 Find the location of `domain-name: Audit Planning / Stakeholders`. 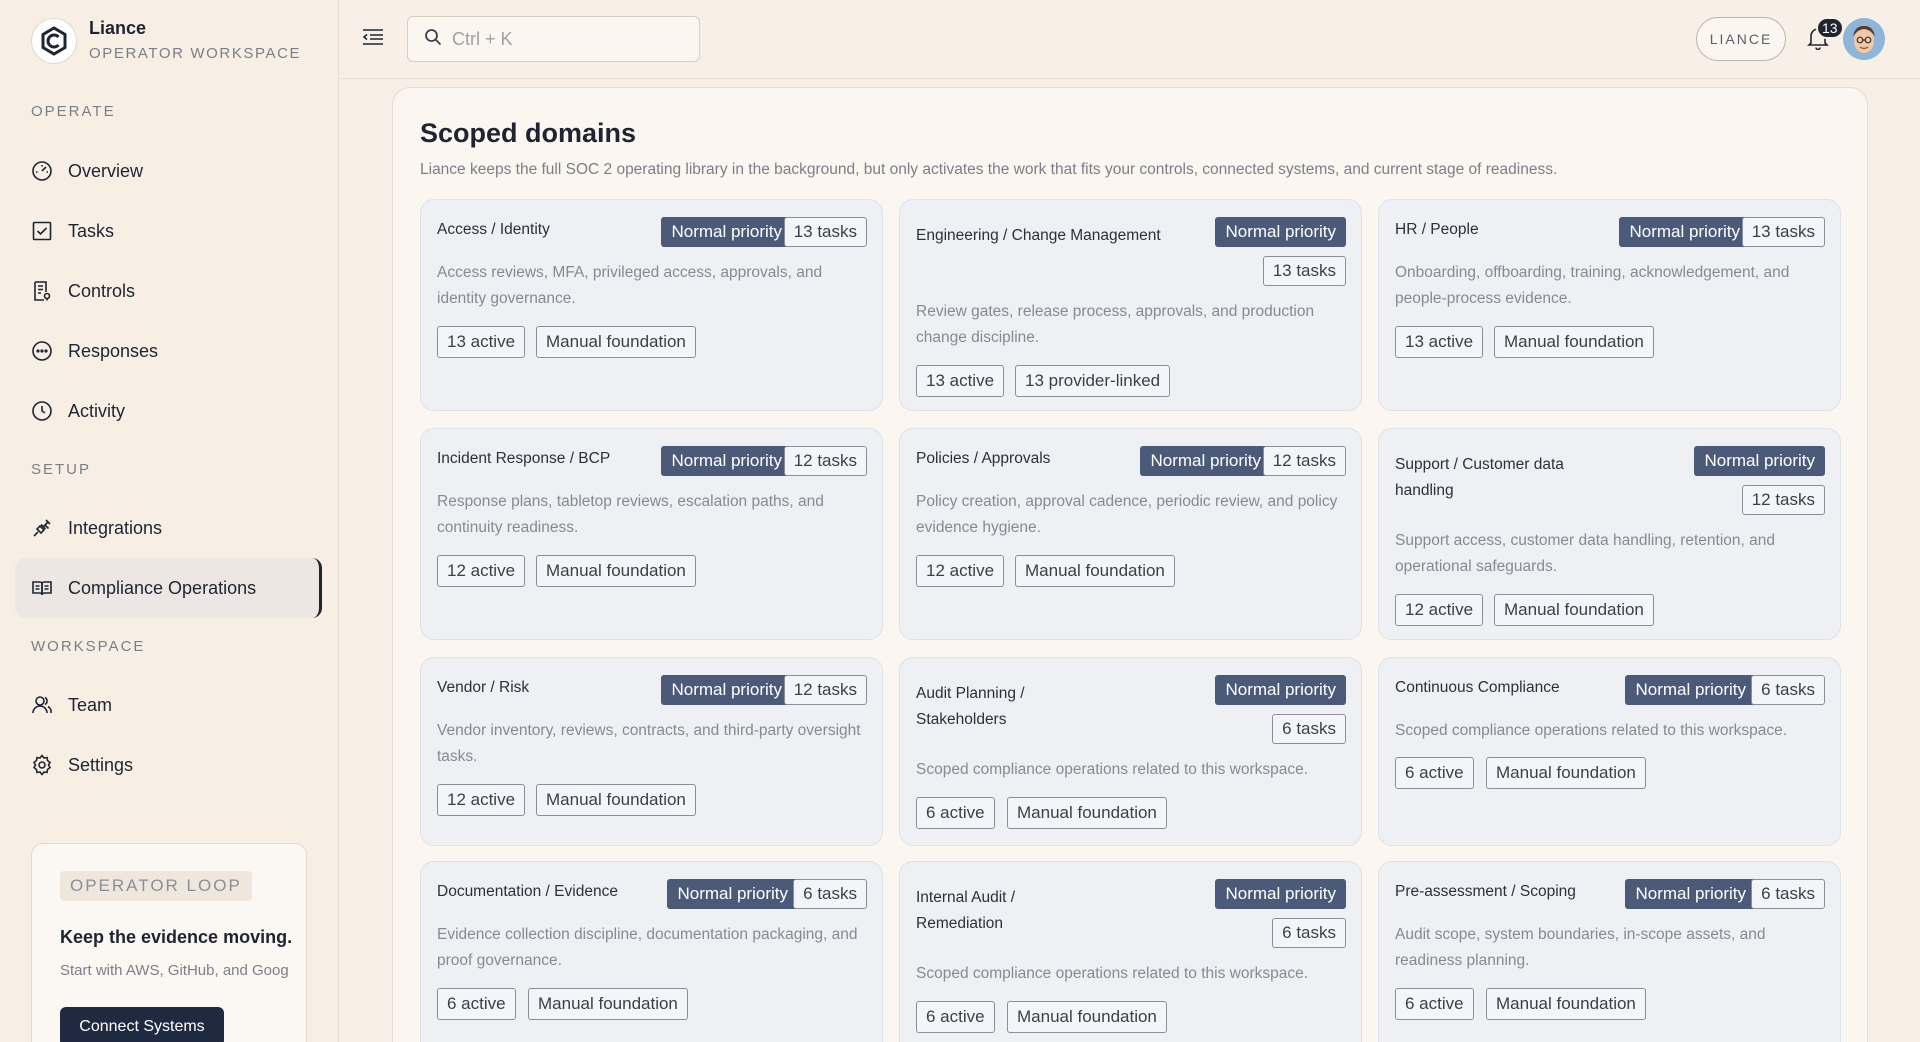

domain-name: Audit Planning / Stakeholders is located at coordinates (970, 706).